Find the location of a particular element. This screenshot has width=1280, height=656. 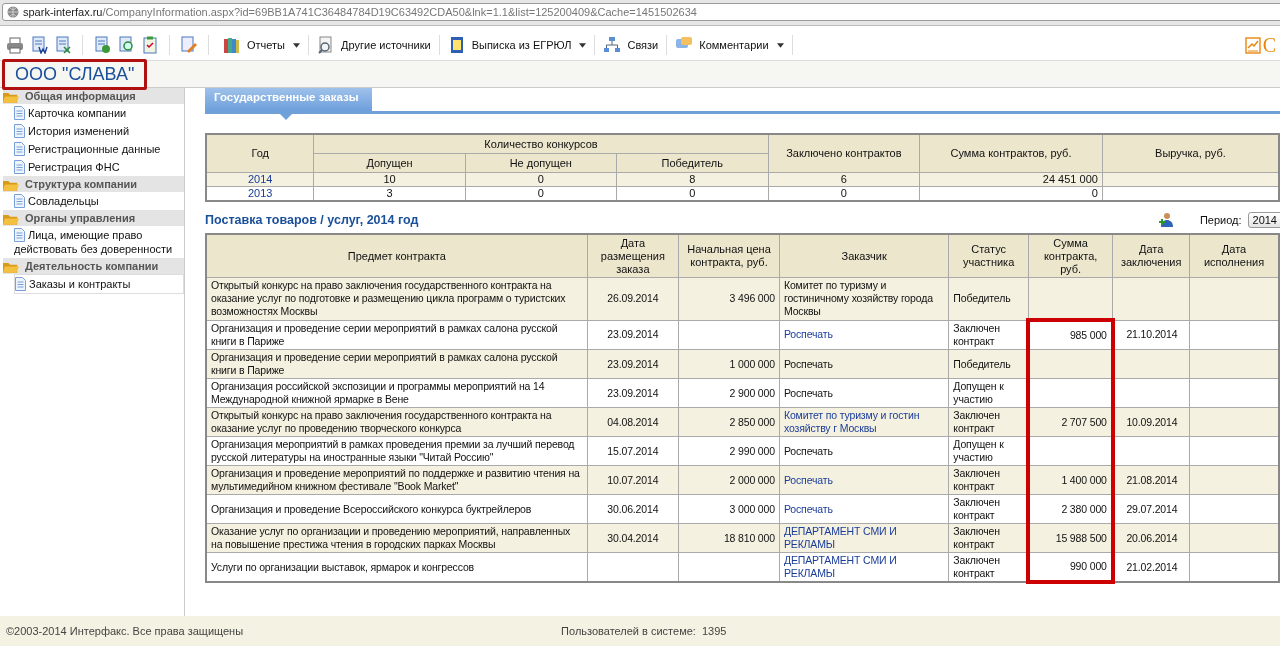

books-icon is located at coordinates (232, 45).